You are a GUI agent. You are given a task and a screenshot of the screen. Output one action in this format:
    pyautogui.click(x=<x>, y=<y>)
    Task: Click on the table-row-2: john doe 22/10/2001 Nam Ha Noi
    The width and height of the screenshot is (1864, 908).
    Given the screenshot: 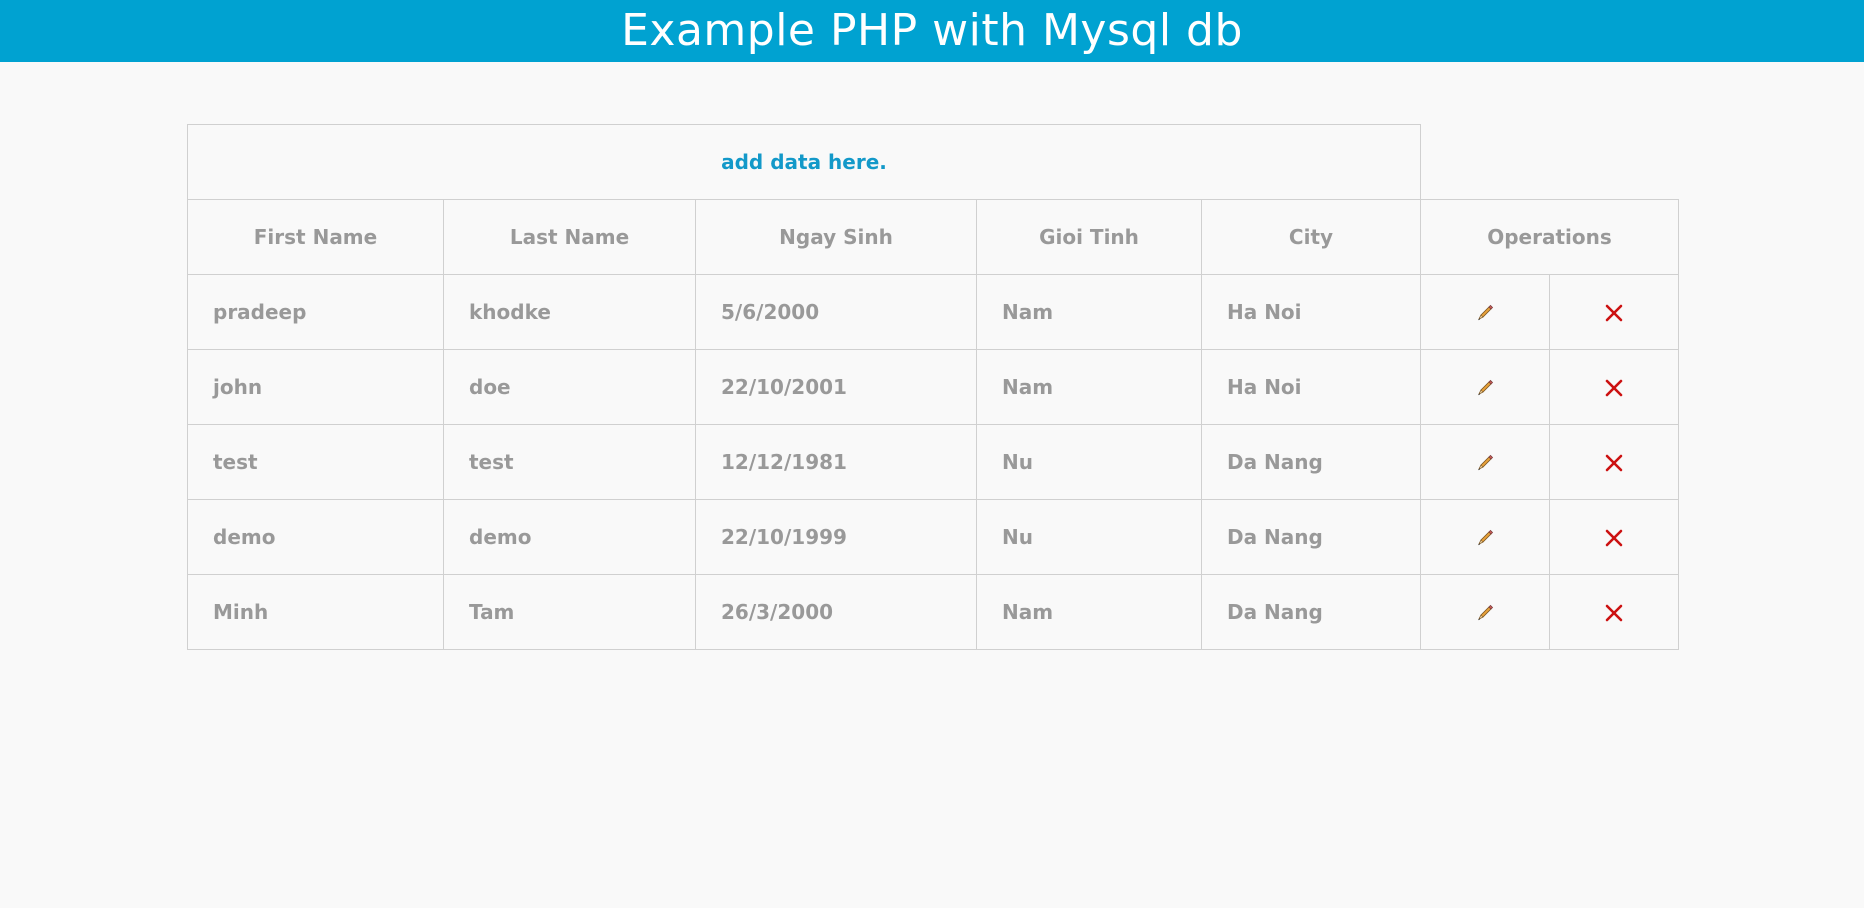 What is the action you would take?
    pyautogui.click(x=933, y=387)
    